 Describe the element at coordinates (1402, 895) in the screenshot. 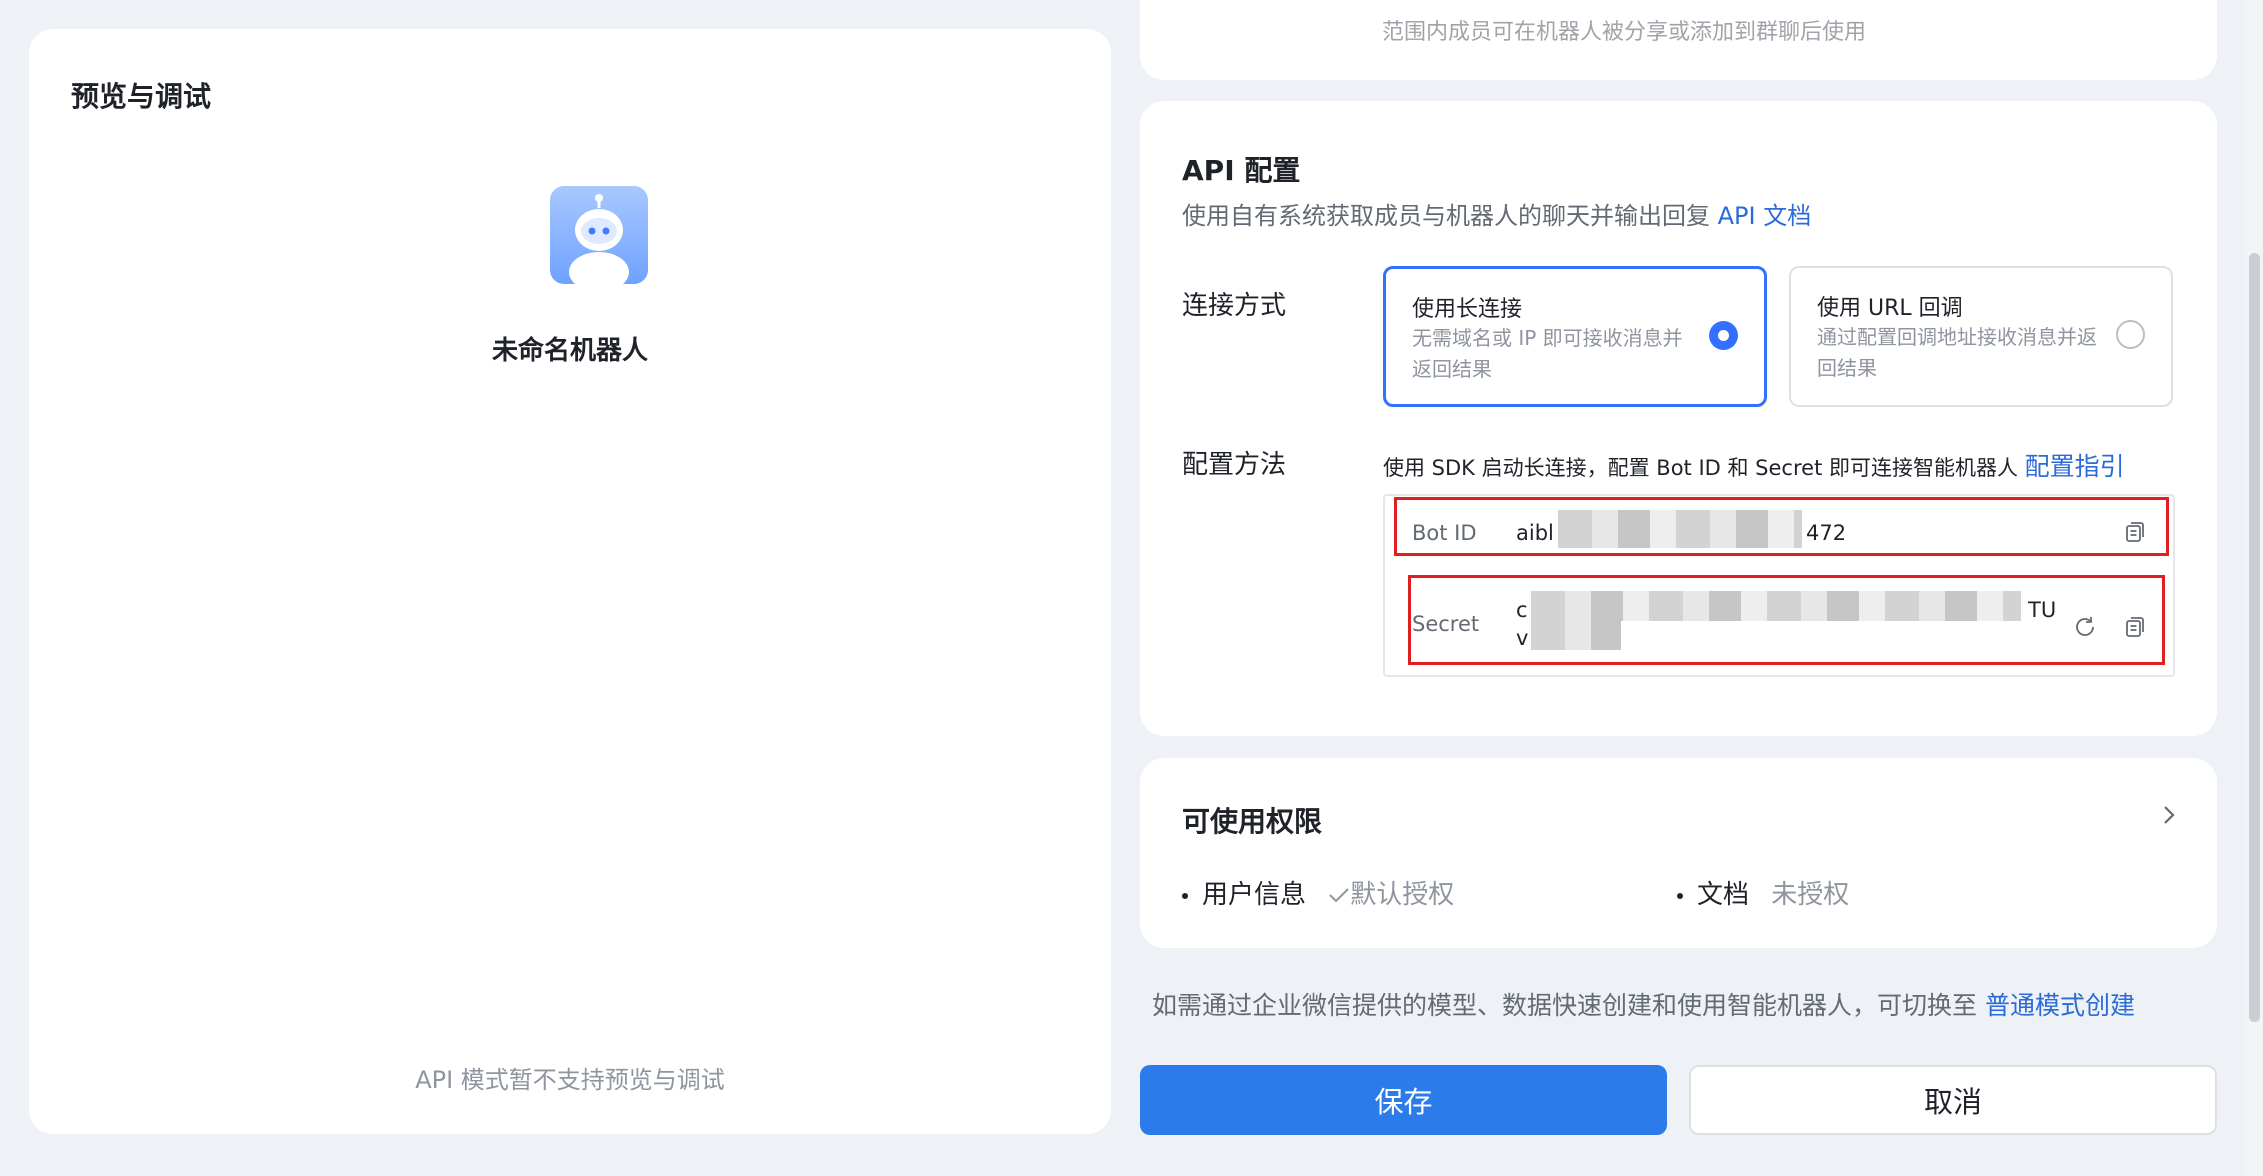

I see `permission-status: 默认授权` at that location.